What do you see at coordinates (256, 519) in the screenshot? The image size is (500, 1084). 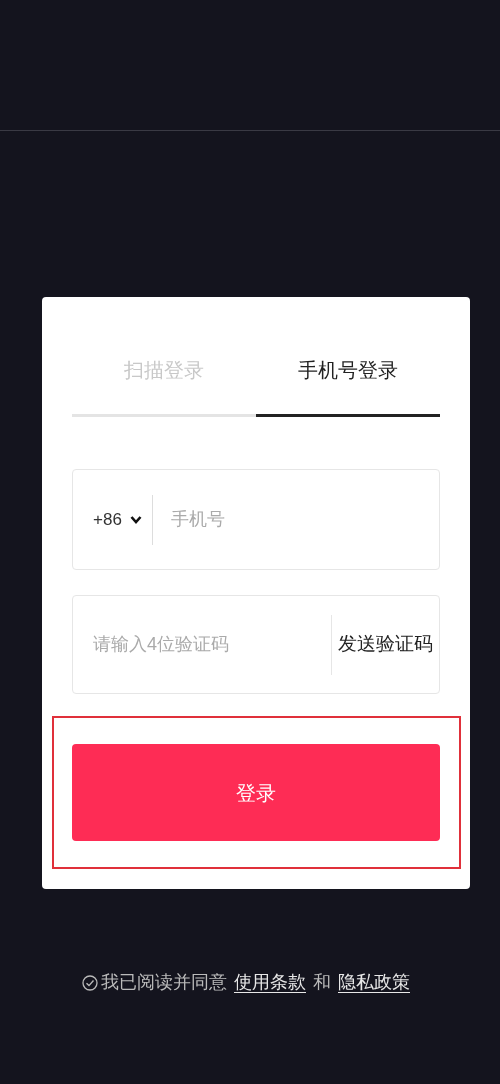 I see `phone-field: +86 手机号` at bounding box center [256, 519].